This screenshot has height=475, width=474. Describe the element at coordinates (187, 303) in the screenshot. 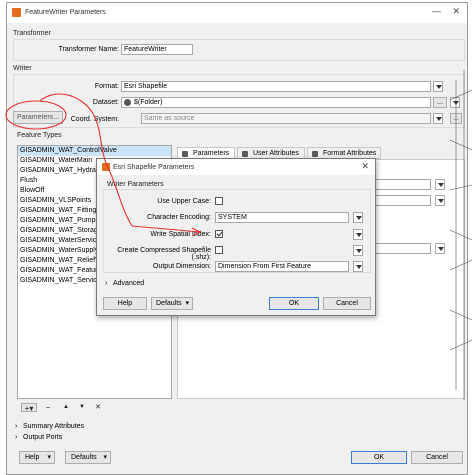

I see `dialog-defaults-dropdown-icon: ▾` at that location.